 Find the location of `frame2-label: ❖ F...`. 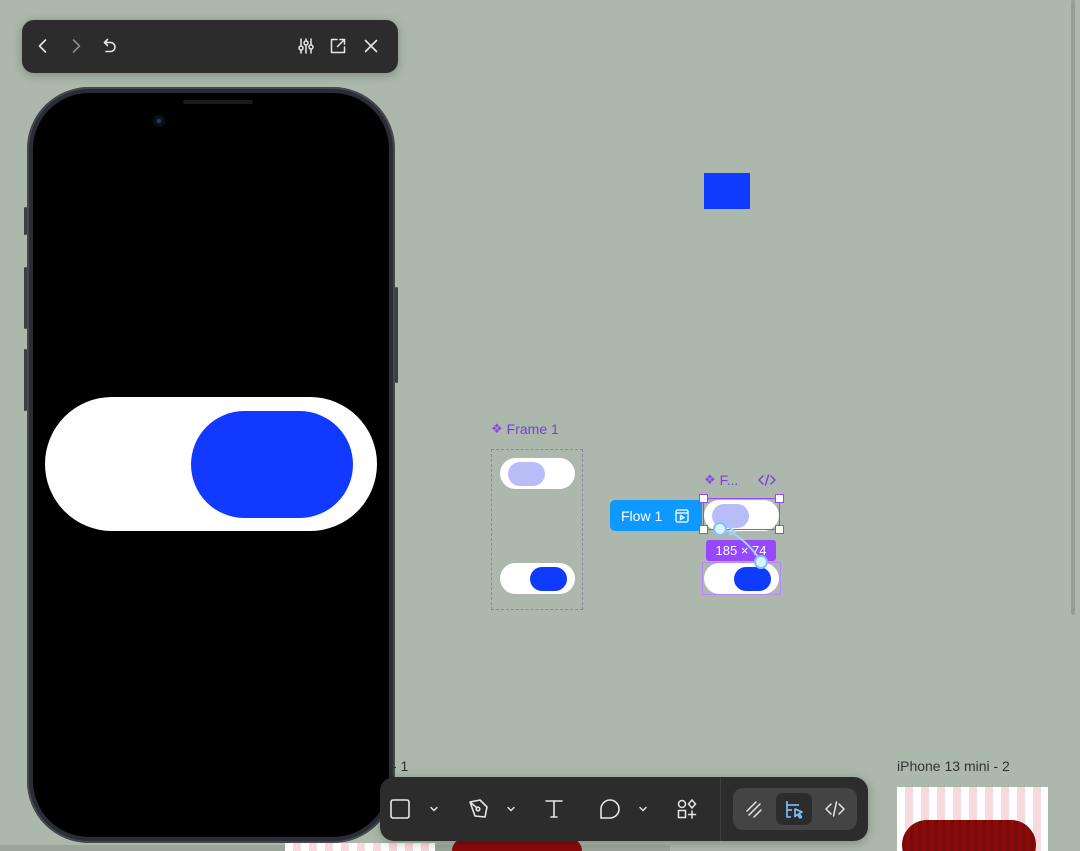

frame2-label: ❖ F... is located at coordinates (721, 480).